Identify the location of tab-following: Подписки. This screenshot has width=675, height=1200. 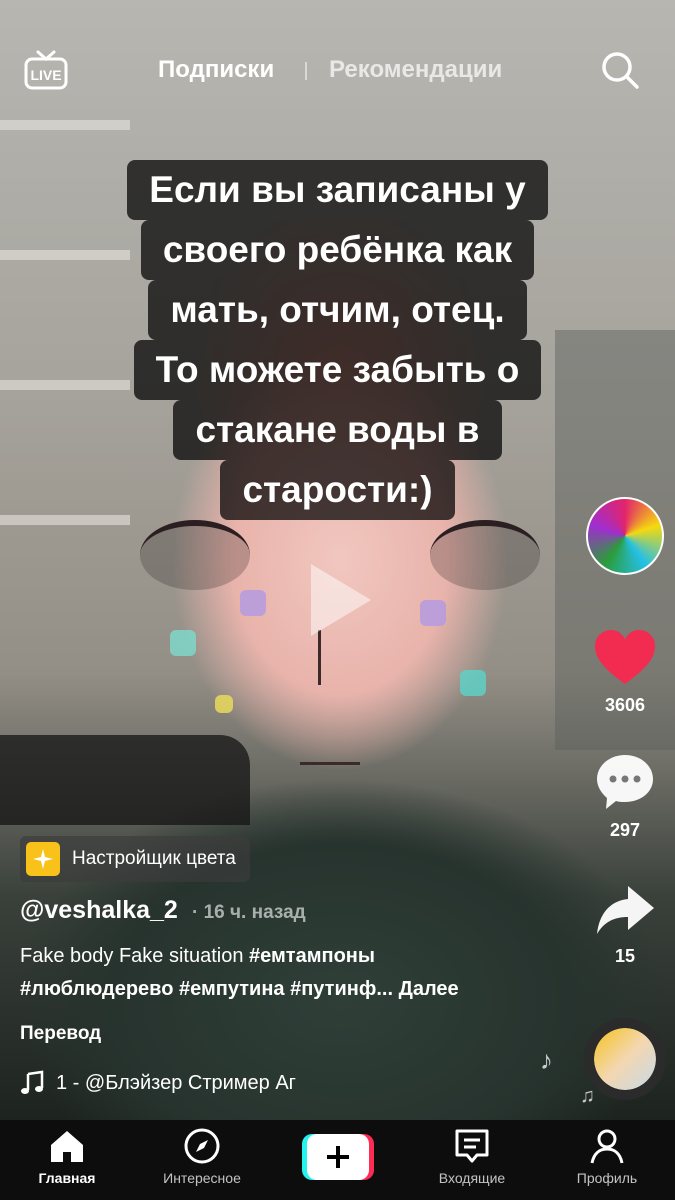
(216, 70).